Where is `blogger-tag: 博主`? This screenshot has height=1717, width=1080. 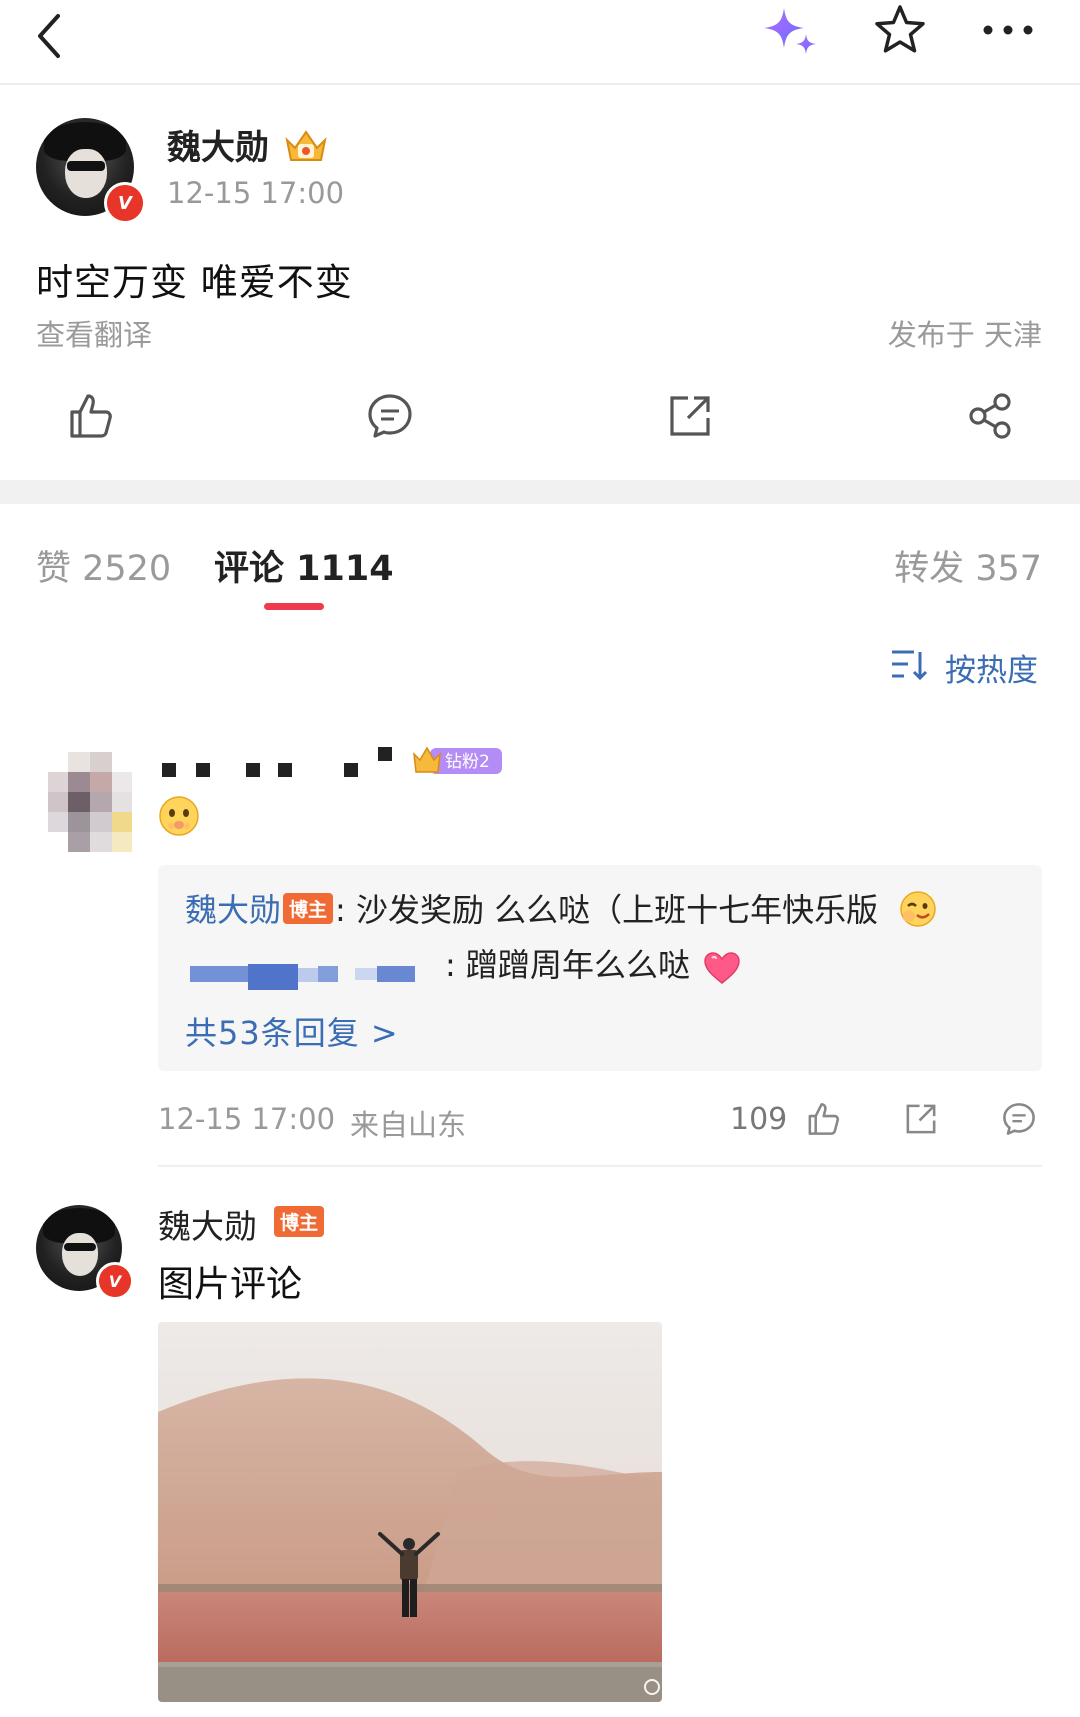
blogger-tag: 博主 is located at coordinates (308, 908).